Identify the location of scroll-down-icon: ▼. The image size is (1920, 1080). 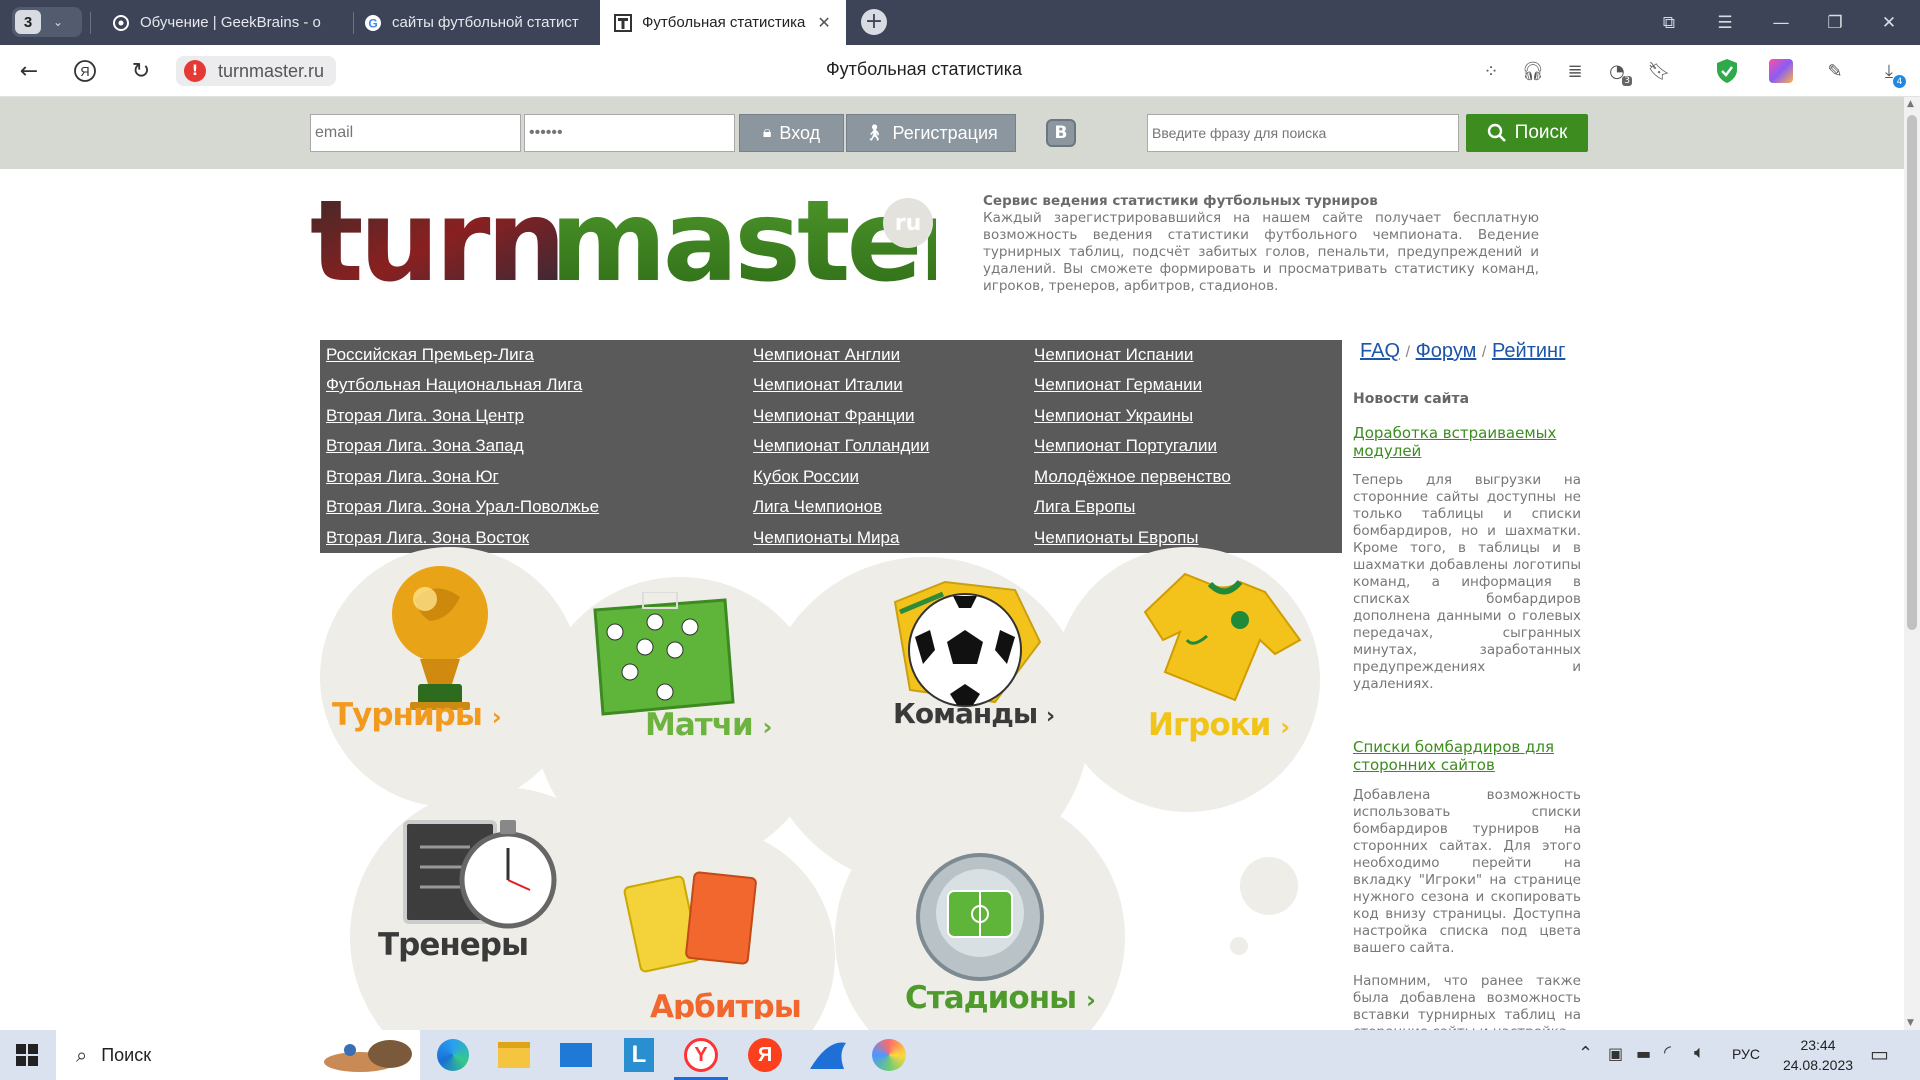
(1910, 1023).